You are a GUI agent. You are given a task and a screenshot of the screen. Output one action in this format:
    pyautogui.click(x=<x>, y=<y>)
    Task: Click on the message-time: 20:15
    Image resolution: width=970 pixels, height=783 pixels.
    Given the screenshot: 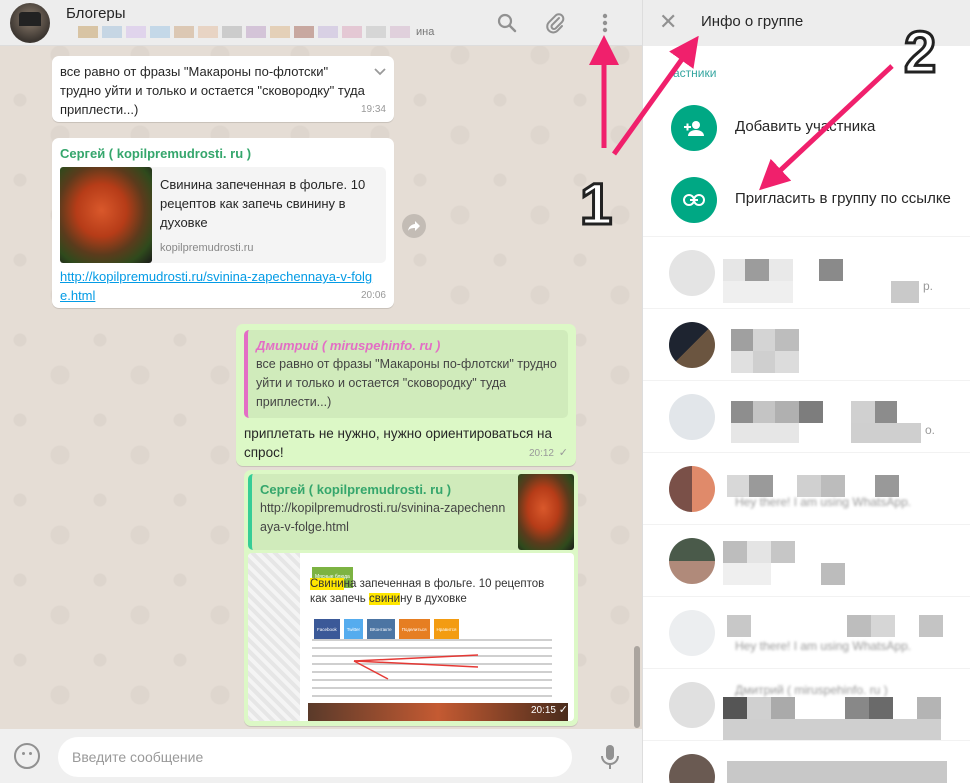 What is the action you would take?
    pyautogui.click(x=543, y=710)
    